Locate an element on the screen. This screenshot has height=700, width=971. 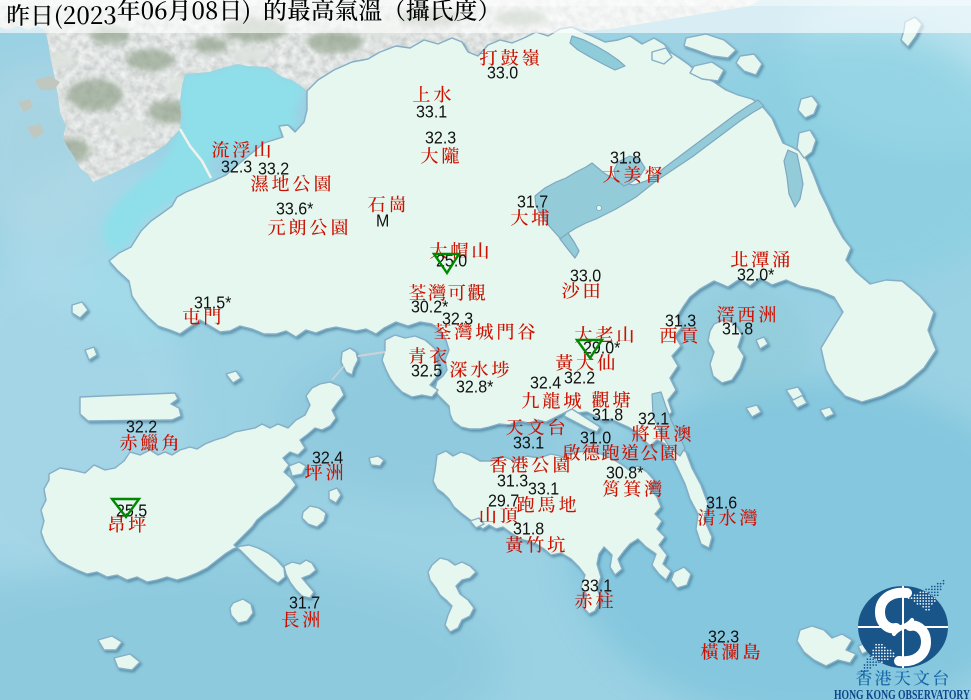
svg-text: 33.6* is located at coordinates (295, 209).